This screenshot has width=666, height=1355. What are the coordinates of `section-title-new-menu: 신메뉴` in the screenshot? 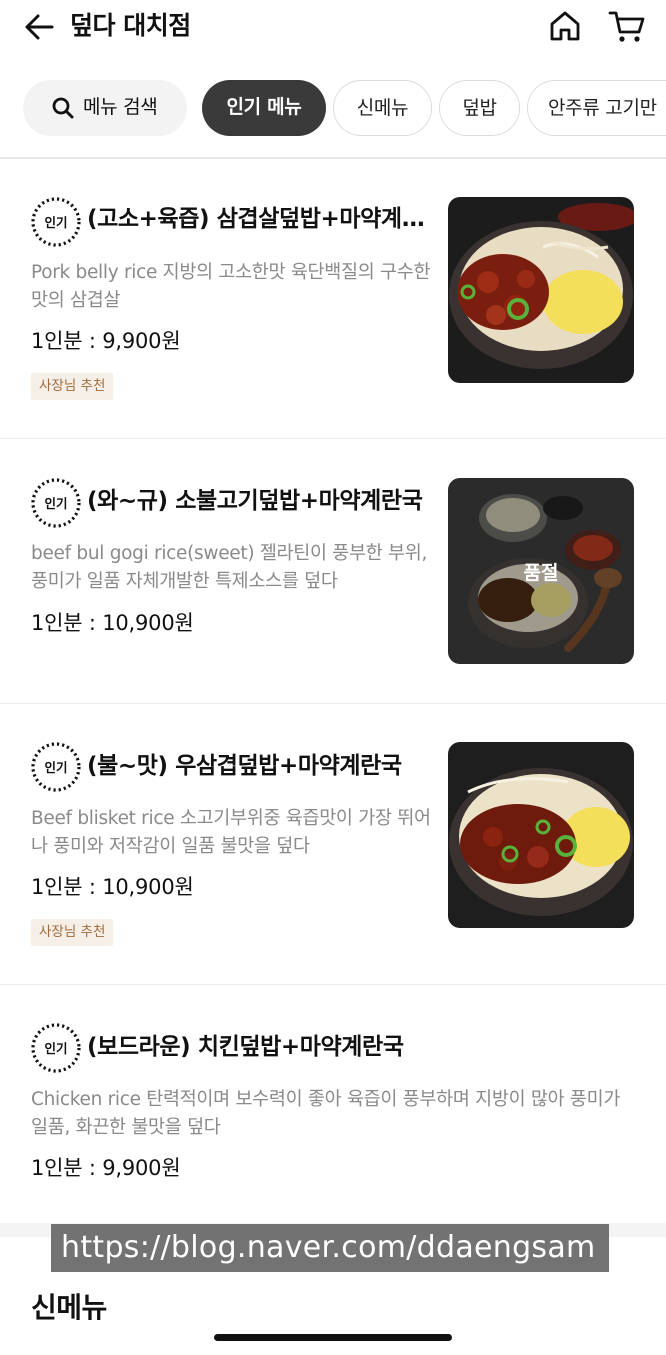 It's located at (69, 1307).